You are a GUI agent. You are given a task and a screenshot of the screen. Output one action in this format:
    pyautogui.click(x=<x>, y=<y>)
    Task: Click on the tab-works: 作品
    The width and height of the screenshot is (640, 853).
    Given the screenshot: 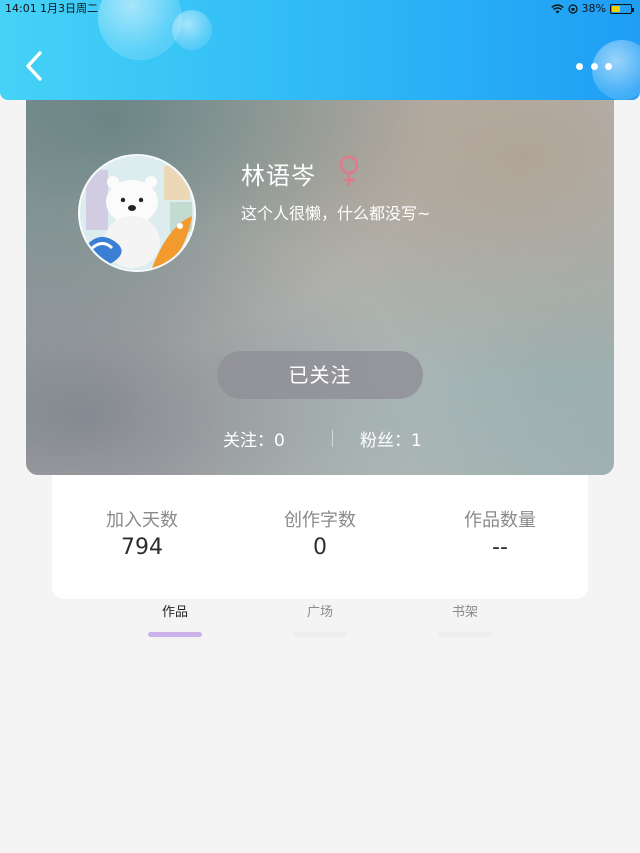 What is the action you would take?
    pyautogui.click(x=175, y=620)
    